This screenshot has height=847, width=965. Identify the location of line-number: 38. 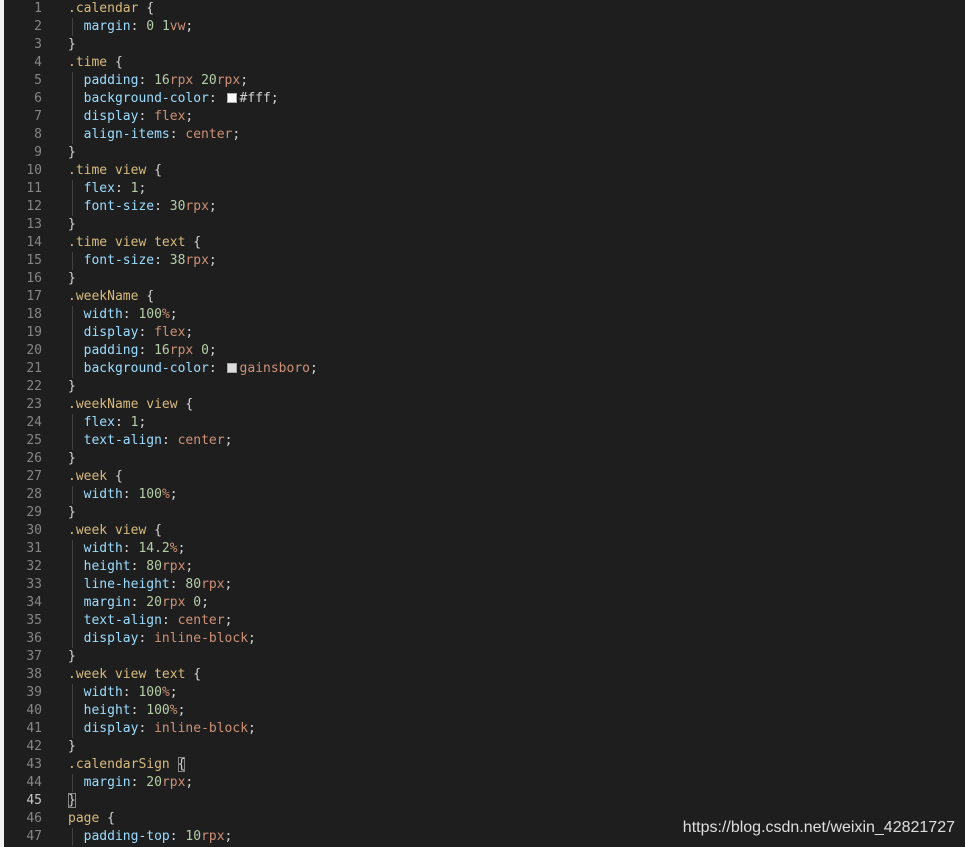
(34, 674).